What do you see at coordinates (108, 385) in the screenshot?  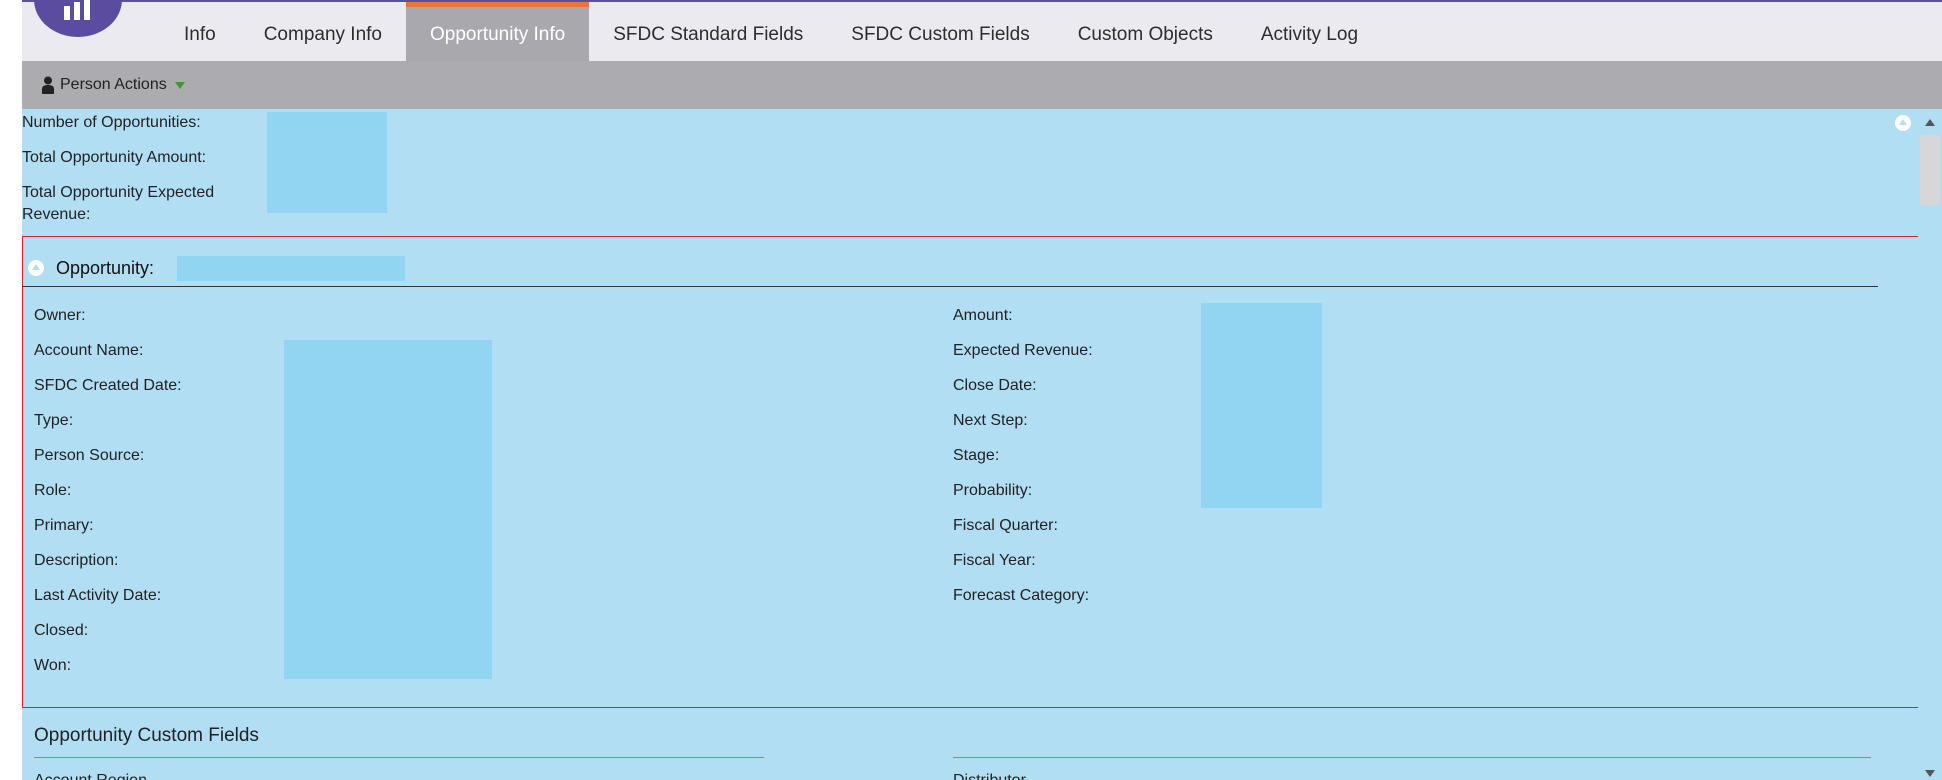 I see `field-label-sfdc-created-date: SFDC Created Date:` at bounding box center [108, 385].